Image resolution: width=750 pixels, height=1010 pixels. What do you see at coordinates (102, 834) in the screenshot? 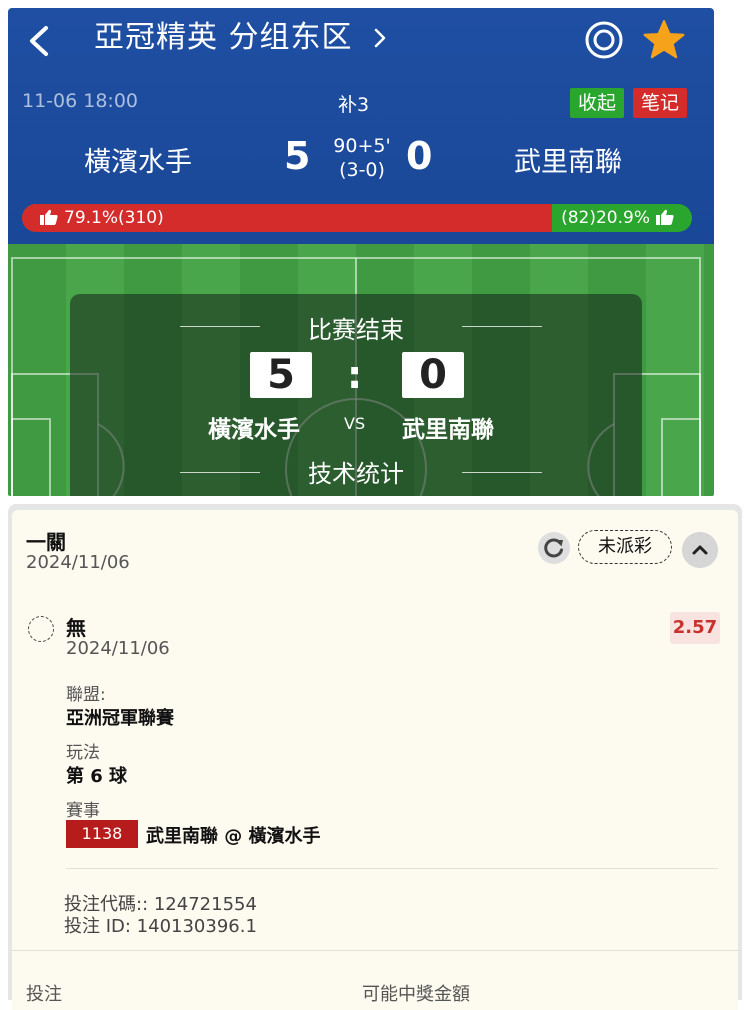
I see `event-id-badge: 1138` at bounding box center [102, 834].